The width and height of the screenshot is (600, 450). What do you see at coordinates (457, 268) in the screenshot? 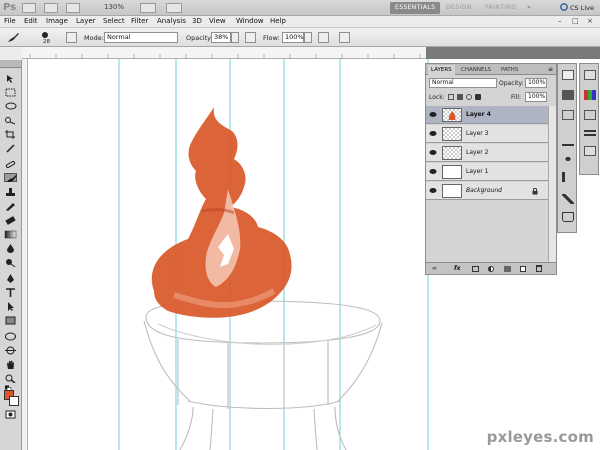
I see `fx-icon: fx` at bounding box center [457, 268].